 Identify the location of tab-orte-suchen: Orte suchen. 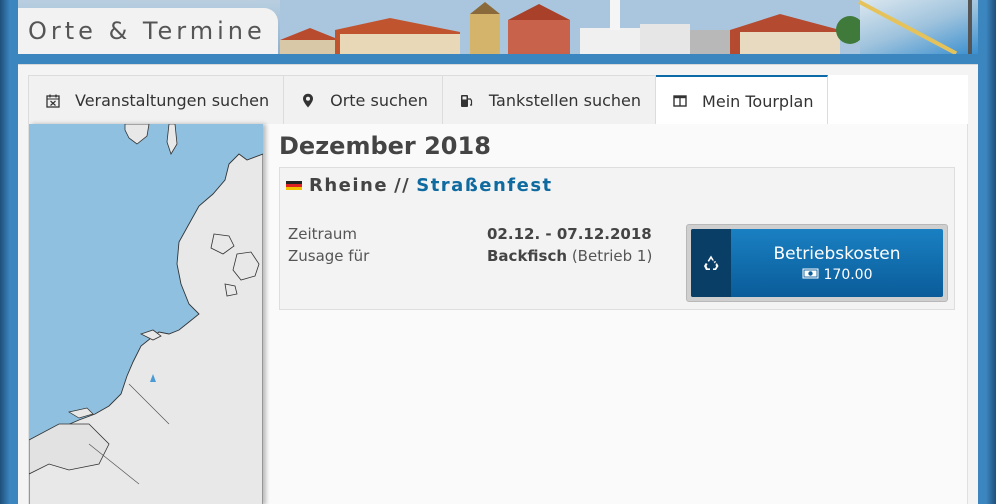
(363, 100).